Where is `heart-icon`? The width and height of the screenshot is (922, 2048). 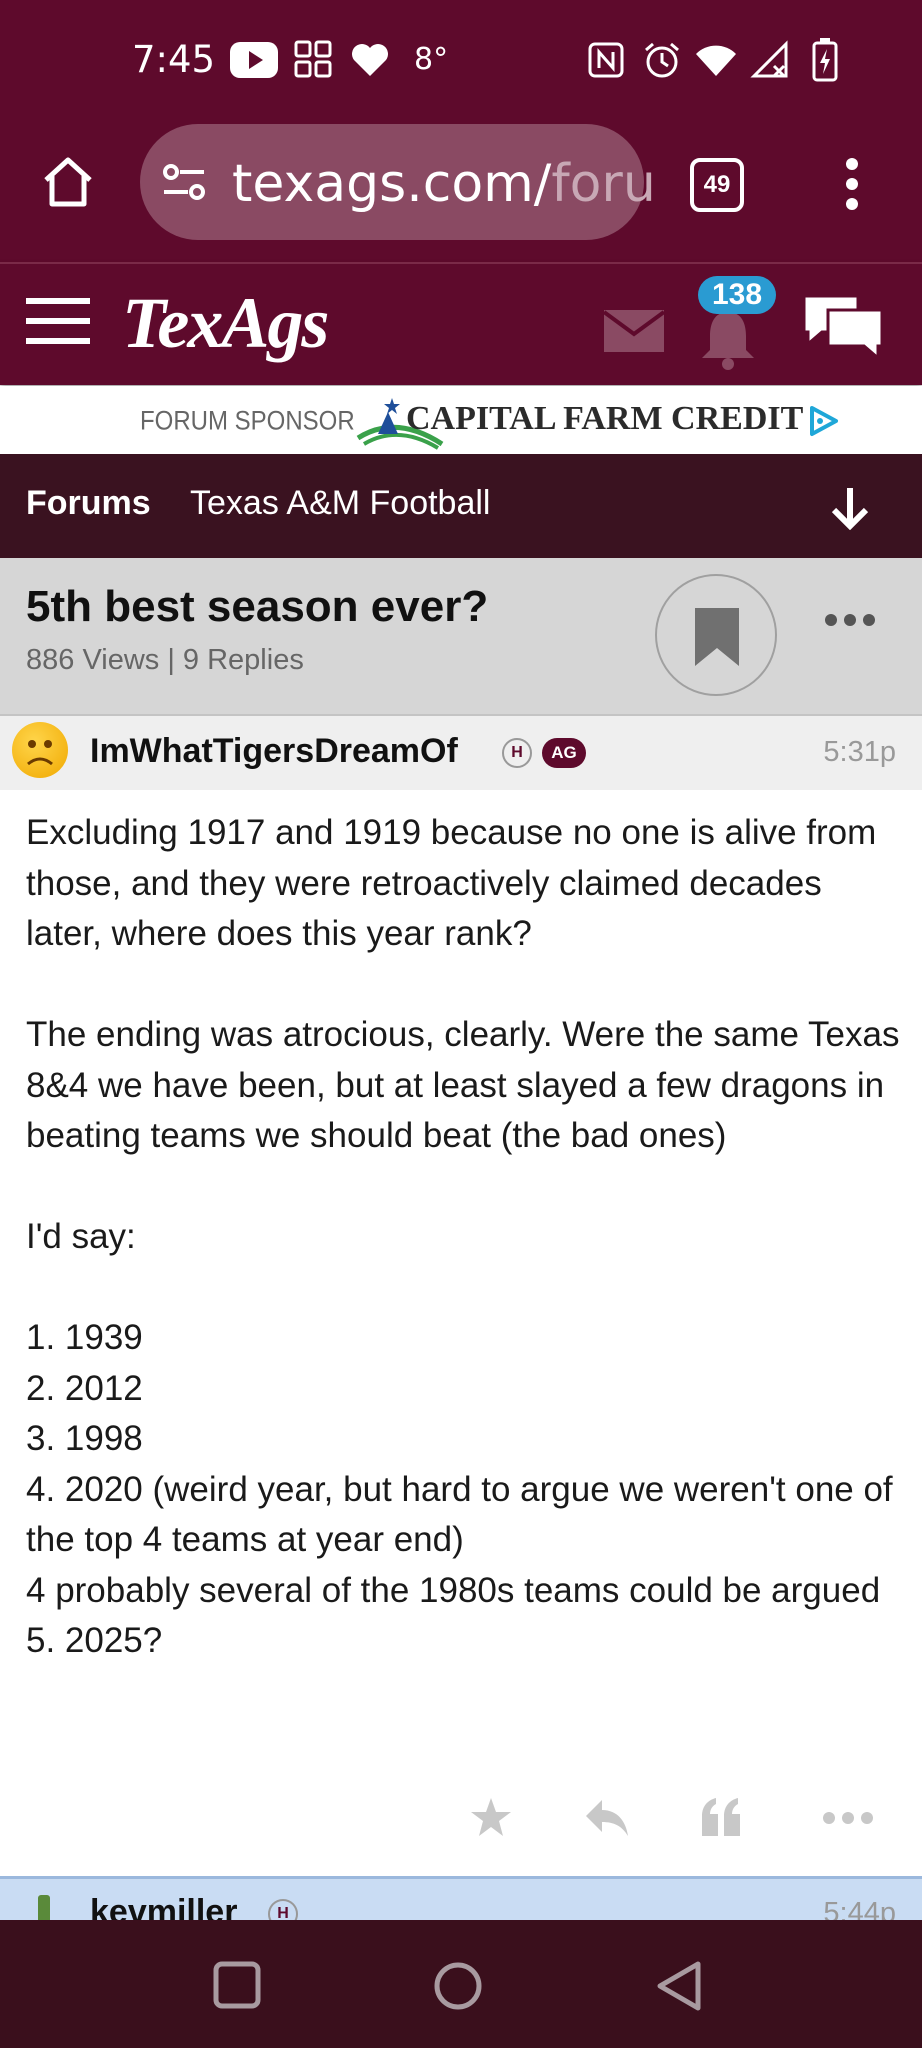
heart-icon is located at coordinates (370, 60).